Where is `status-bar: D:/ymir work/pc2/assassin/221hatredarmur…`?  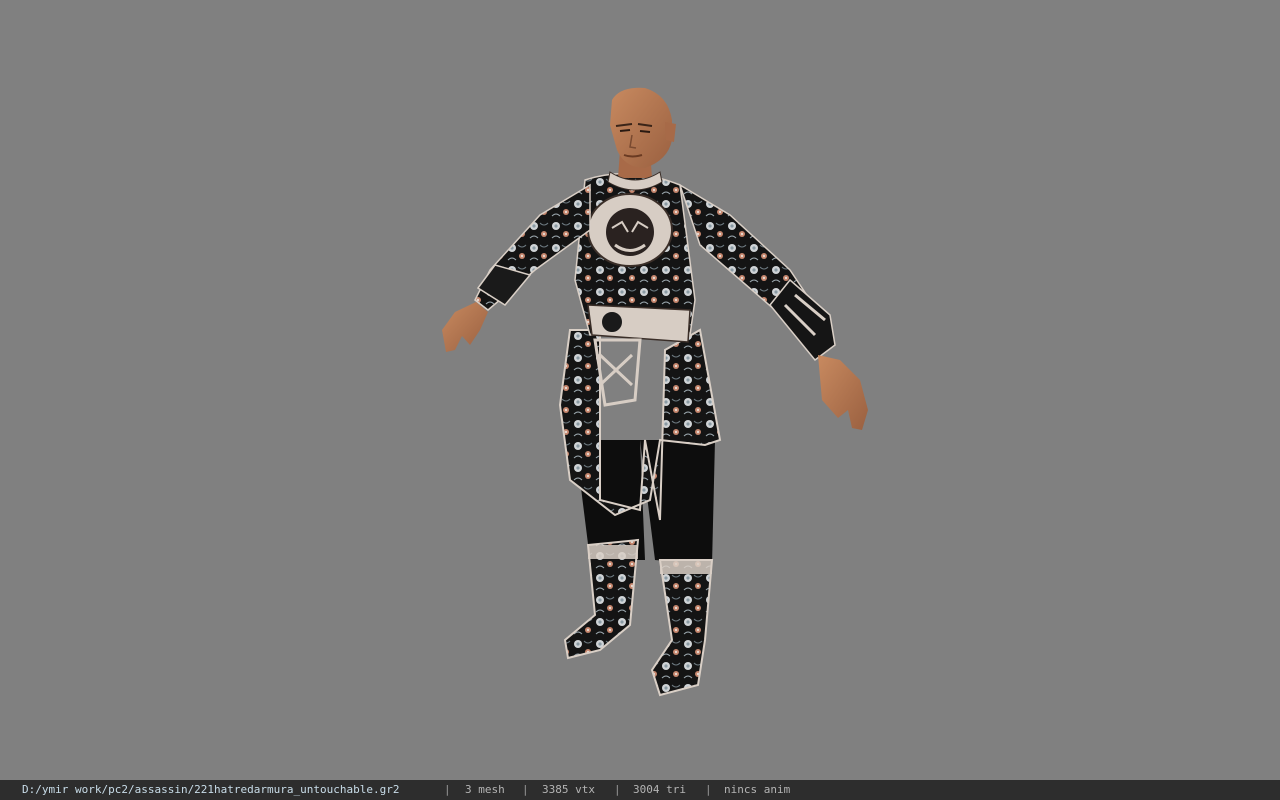
status-bar: D:/ymir work/pc2/assassin/221hatredarmur… is located at coordinates (640, 790).